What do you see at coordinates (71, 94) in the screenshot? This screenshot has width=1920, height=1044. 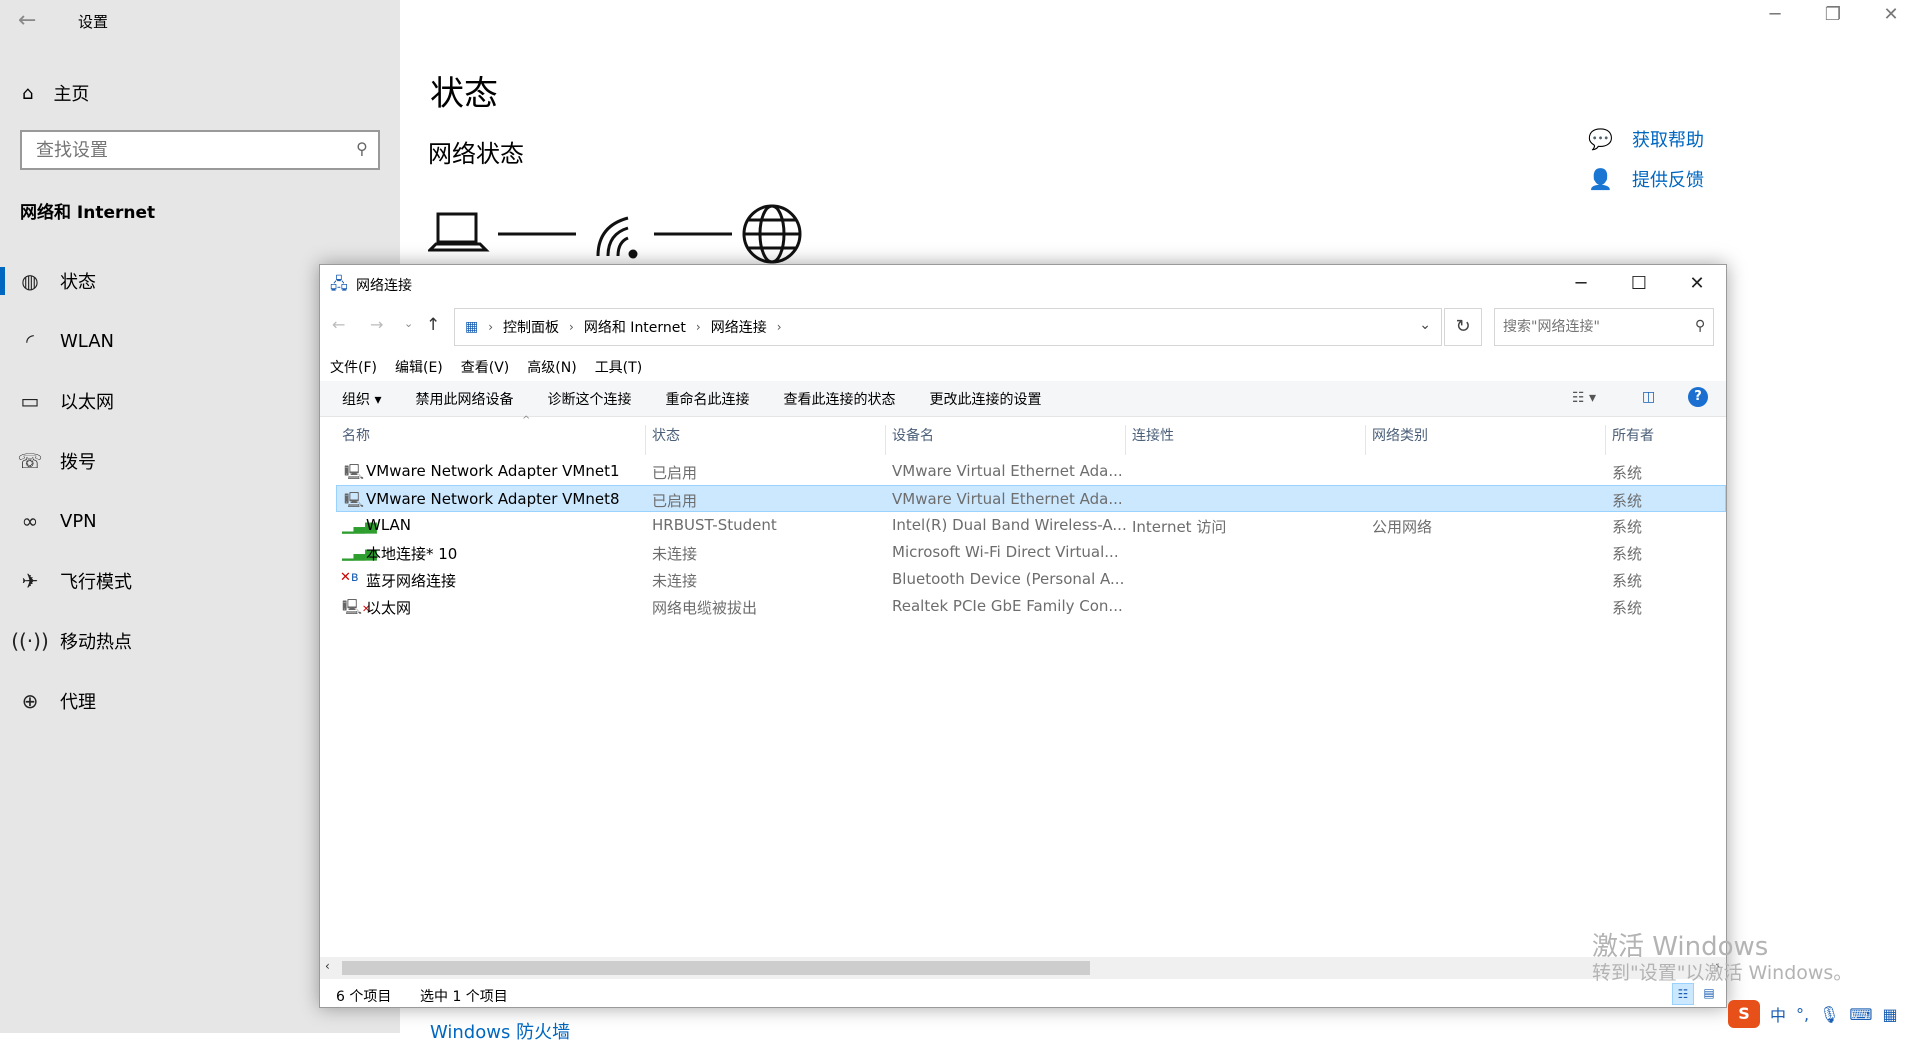 I see `home-label: 主页` at bounding box center [71, 94].